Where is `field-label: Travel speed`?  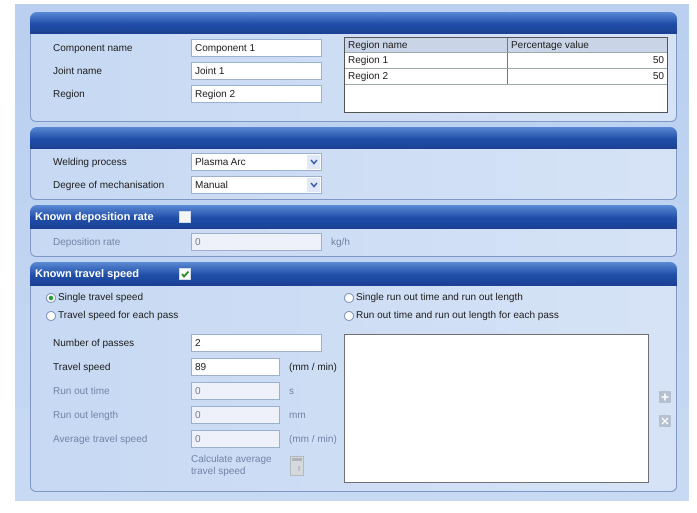 field-label: Travel speed is located at coordinates (82, 367).